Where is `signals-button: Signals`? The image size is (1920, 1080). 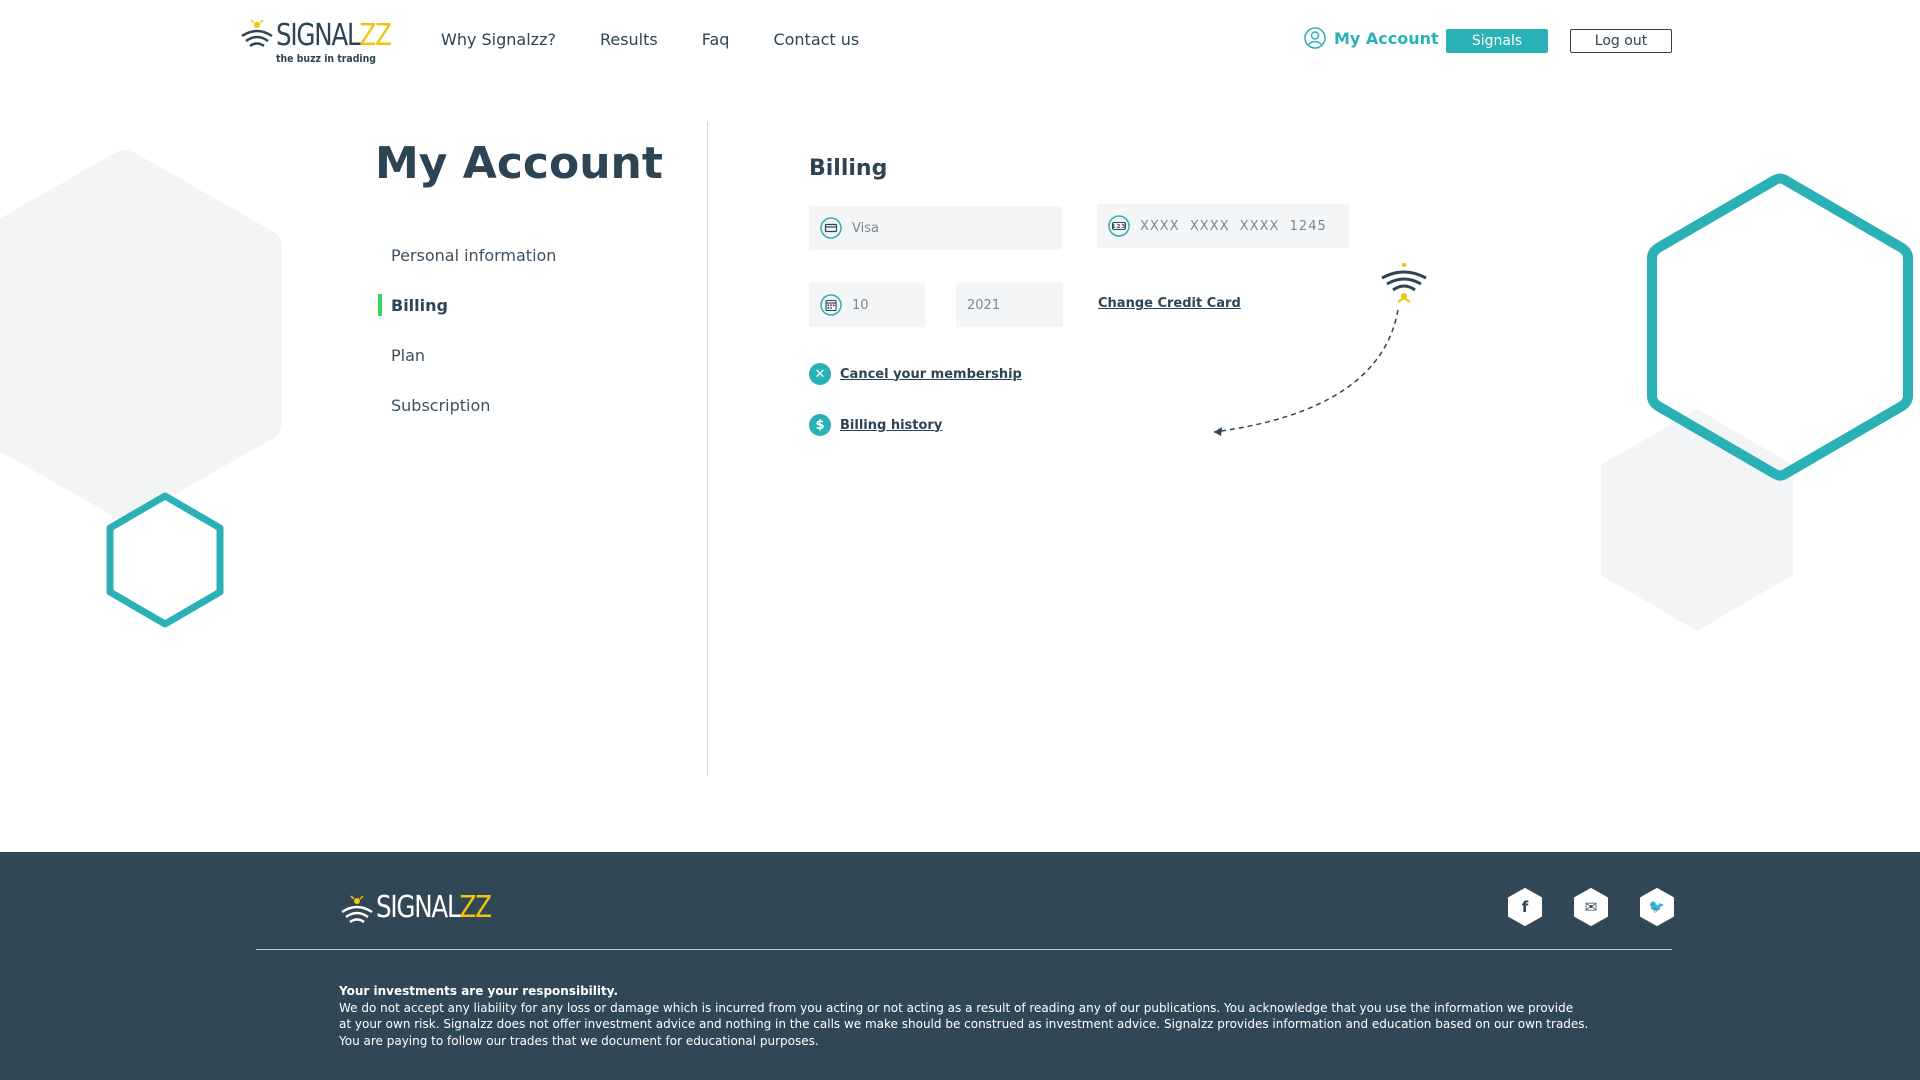
signals-button: Signals is located at coordinates (1497, 41).